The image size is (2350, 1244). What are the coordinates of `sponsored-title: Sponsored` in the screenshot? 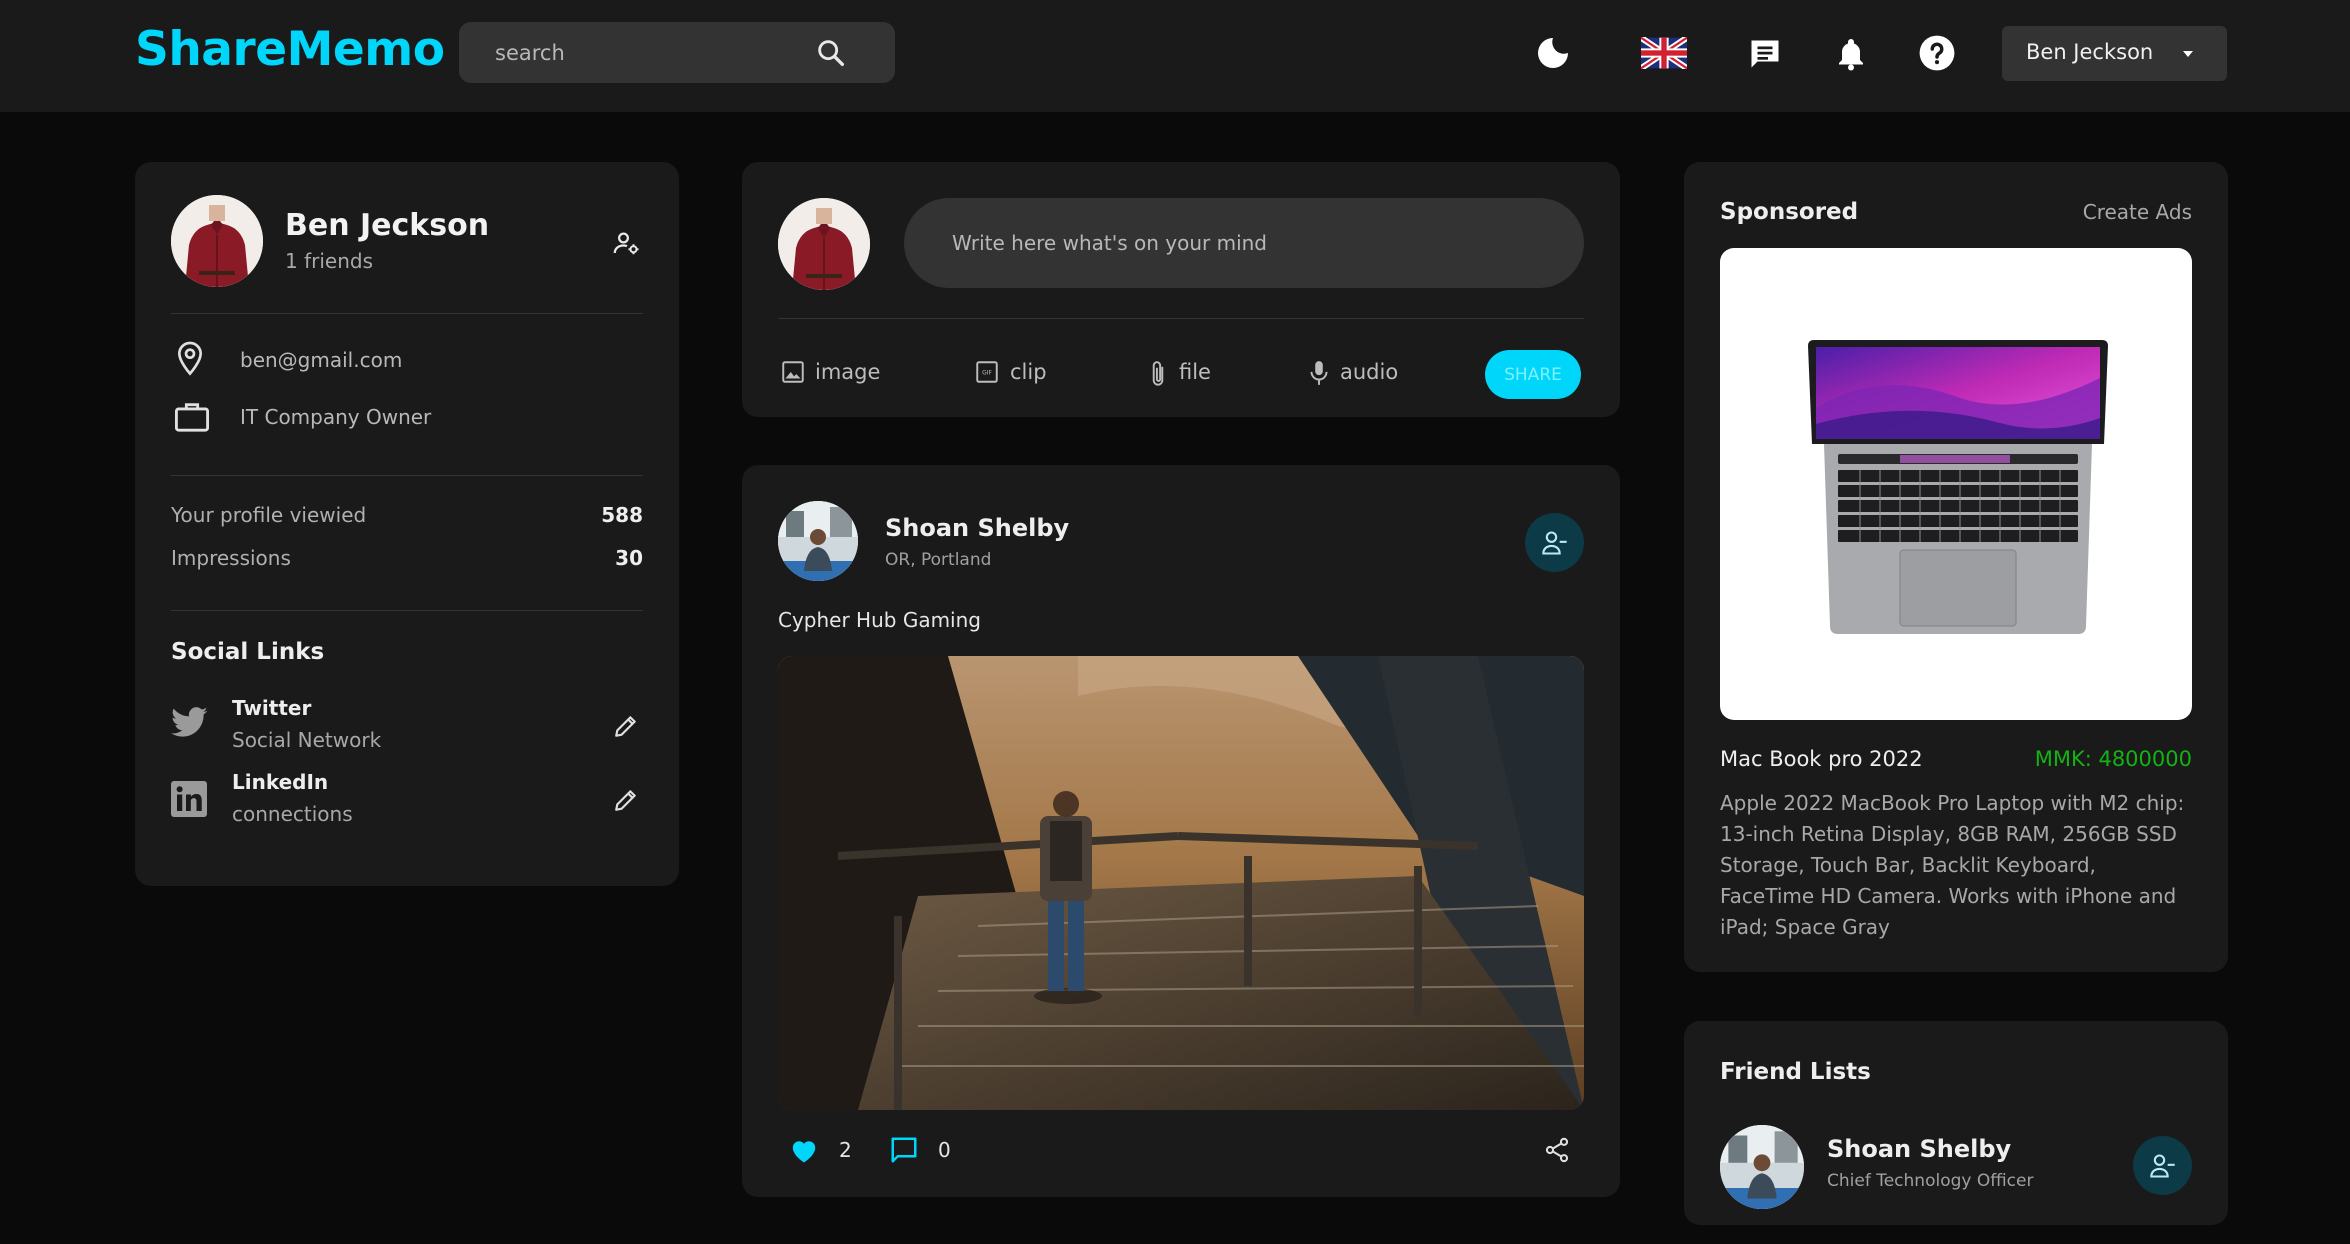 It's located at (1789, 212).